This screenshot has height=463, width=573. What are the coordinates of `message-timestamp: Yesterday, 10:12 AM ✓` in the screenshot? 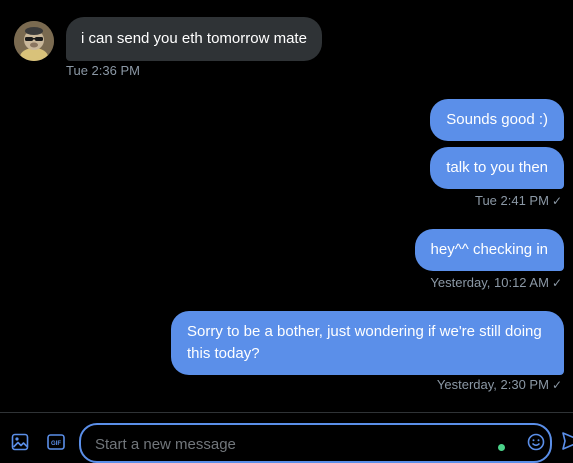 It's located at (496, 282).